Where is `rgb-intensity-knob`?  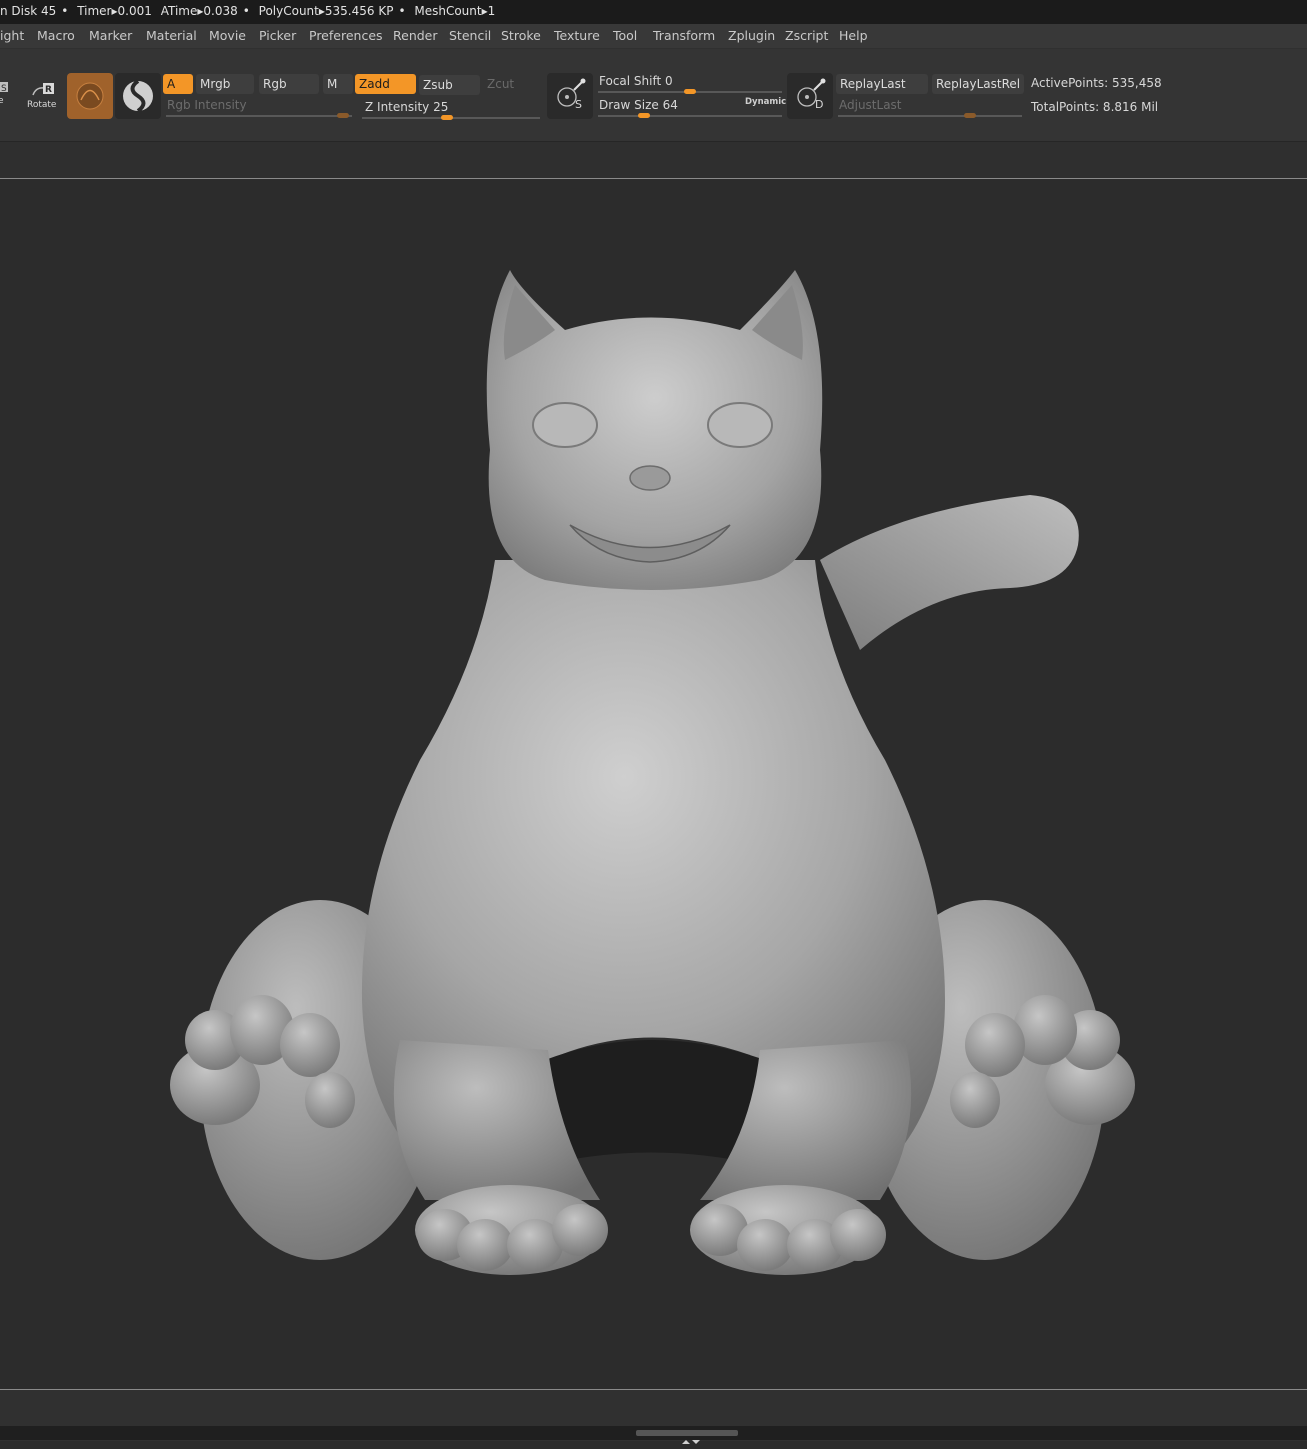
rgb-intensity-knob is located at coordinates (342, 115).